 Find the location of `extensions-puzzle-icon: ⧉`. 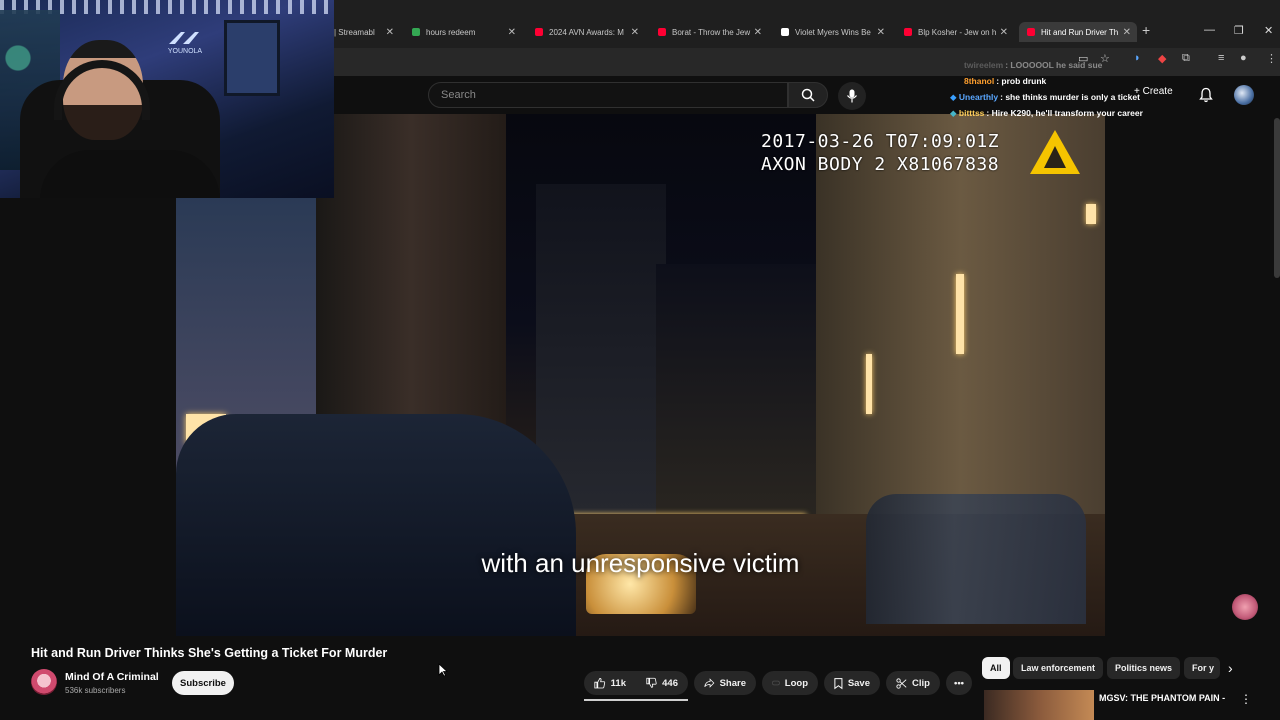

extensions-puzzle-icon: ⧉ is located at coordinates (1186, 58).